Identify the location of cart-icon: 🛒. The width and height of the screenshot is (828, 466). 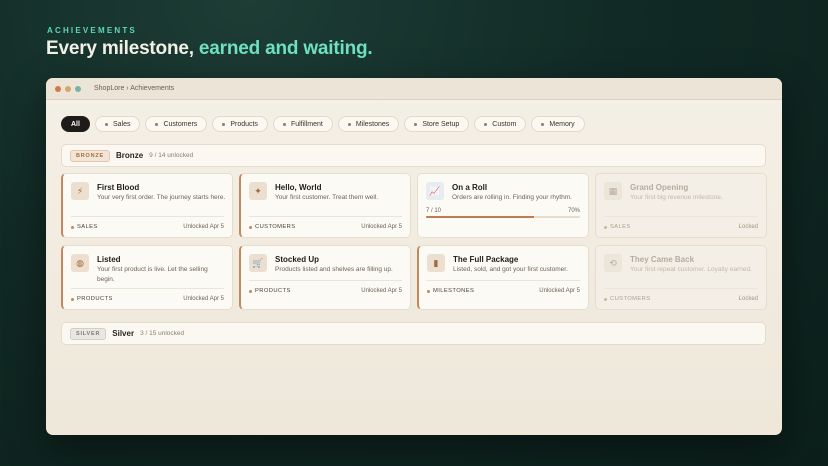
(258, 263).